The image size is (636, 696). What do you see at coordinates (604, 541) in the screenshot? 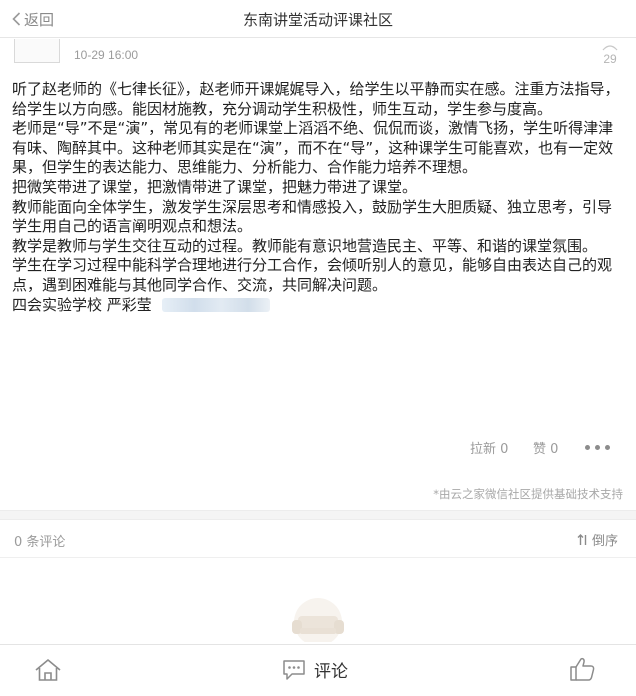
I see `sort-label: 倒序` at bounding box center [604, 541].